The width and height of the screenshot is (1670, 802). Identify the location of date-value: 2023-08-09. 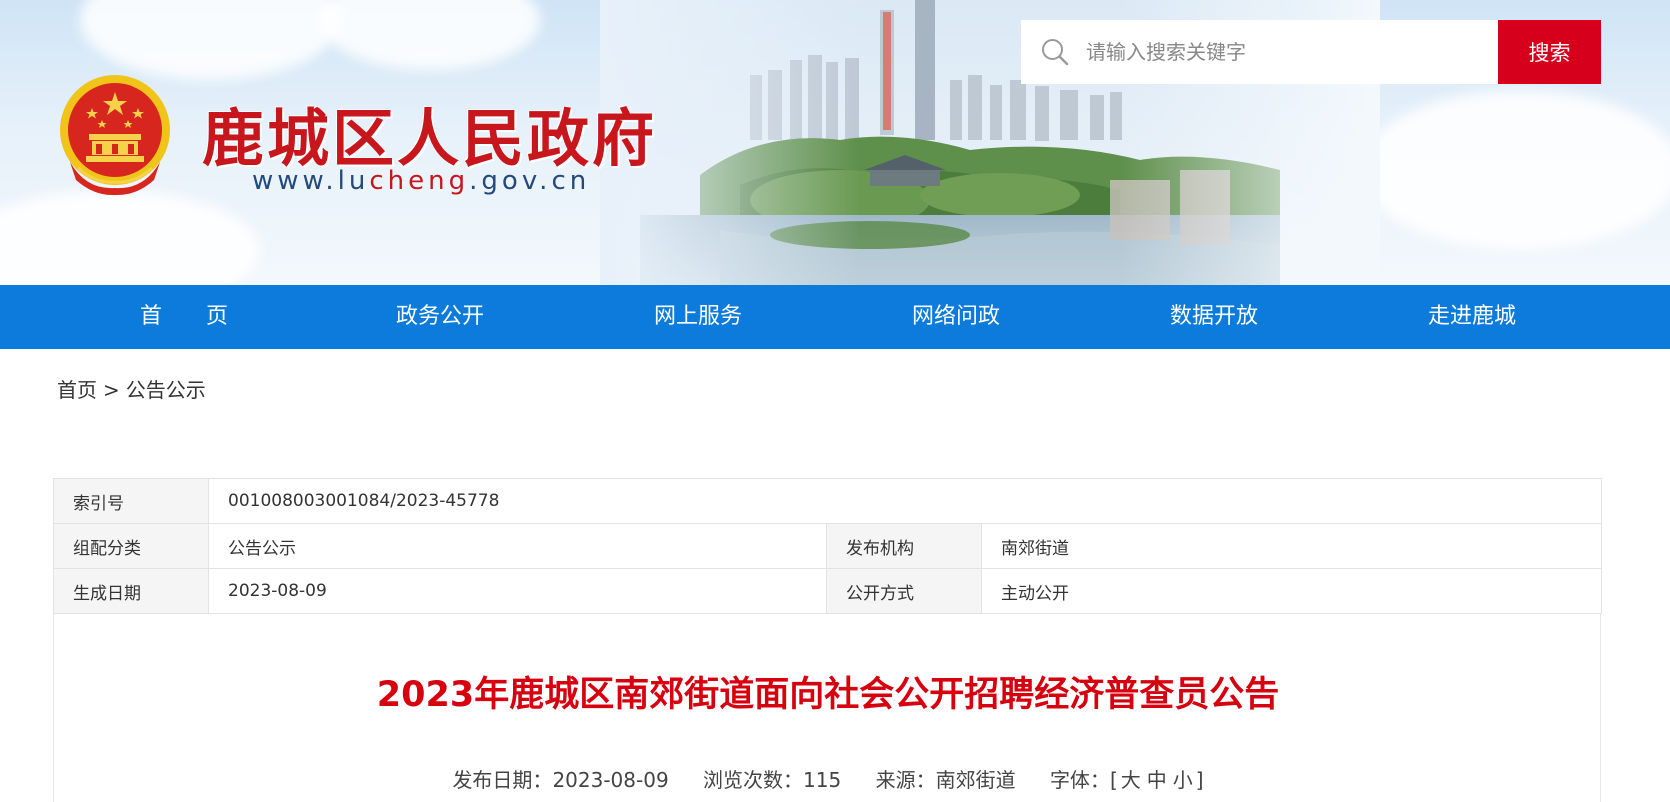
(517, 591).